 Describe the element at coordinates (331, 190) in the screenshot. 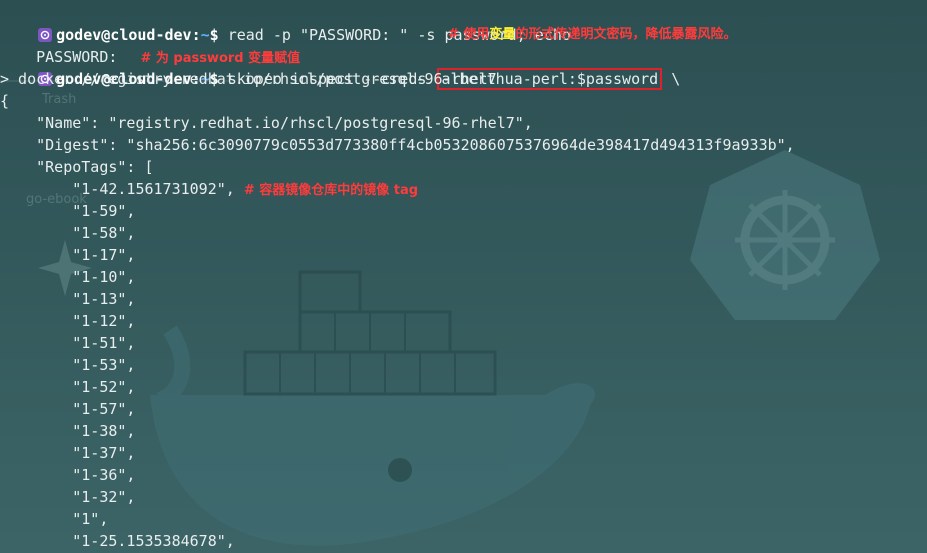

I see `annotation-repo-tag: # 容器镜像仓库中的镜像 tag` at that location.